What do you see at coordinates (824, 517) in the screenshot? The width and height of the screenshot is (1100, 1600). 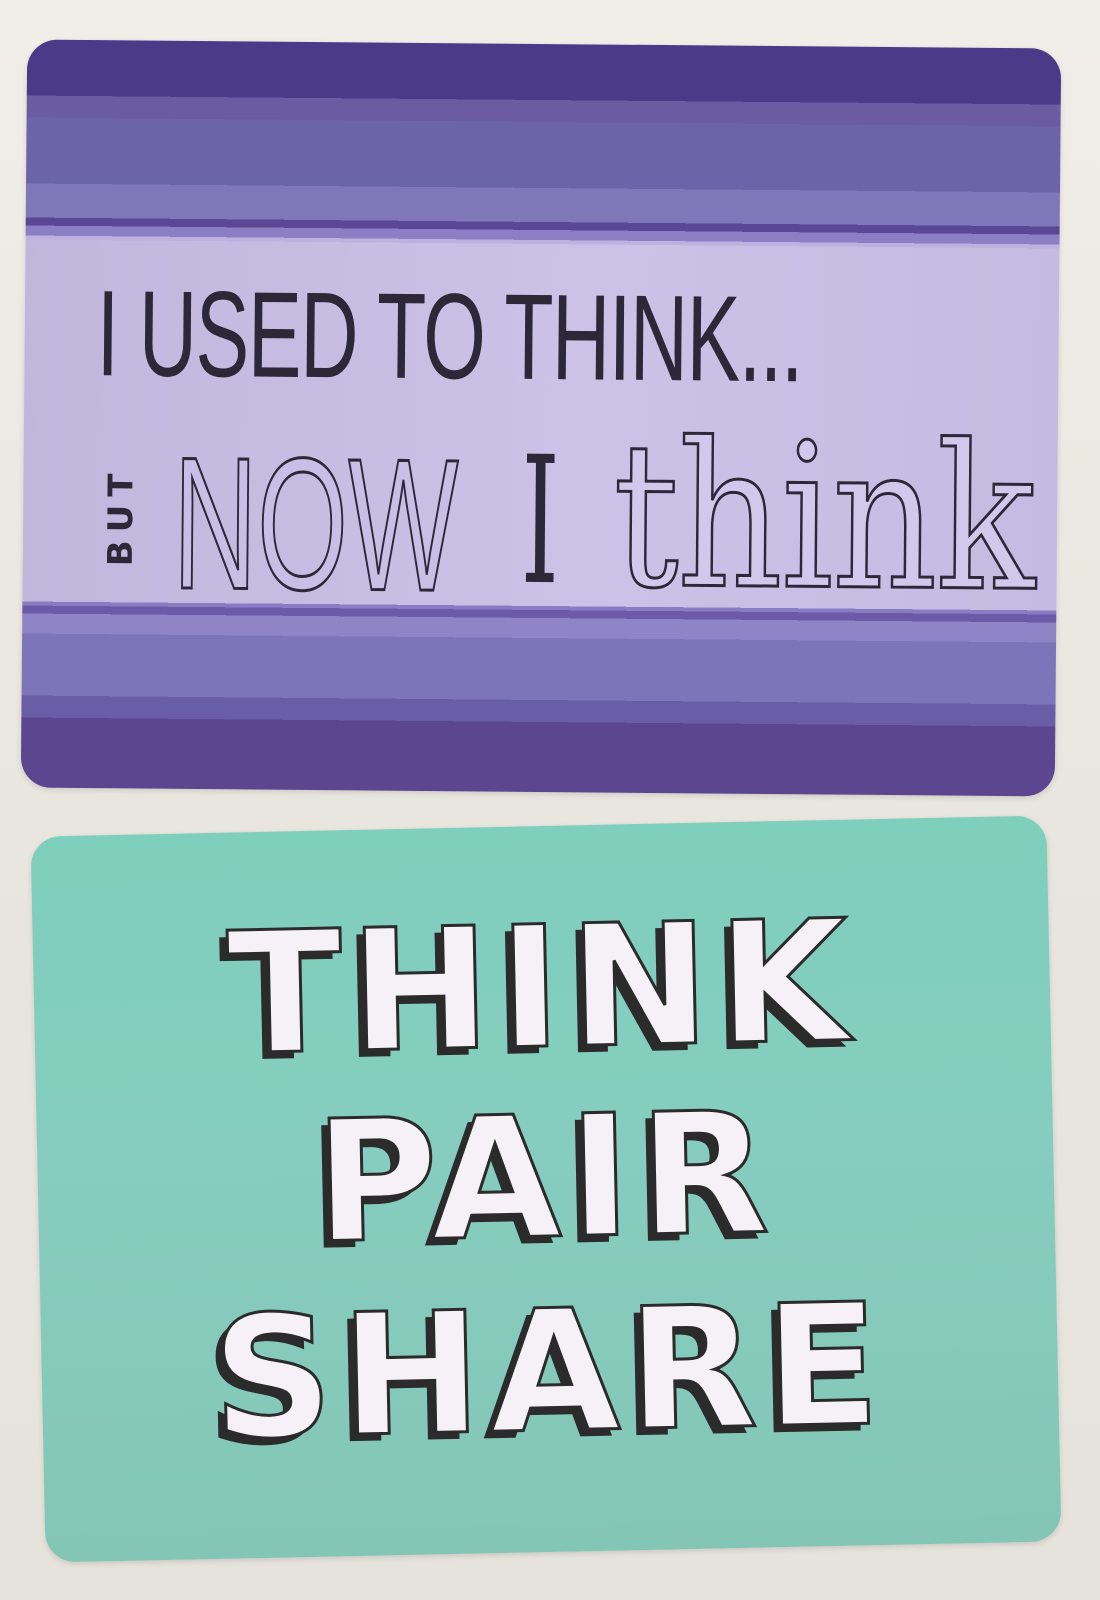 I see `think-text: think` at bounding box center [824, 517].